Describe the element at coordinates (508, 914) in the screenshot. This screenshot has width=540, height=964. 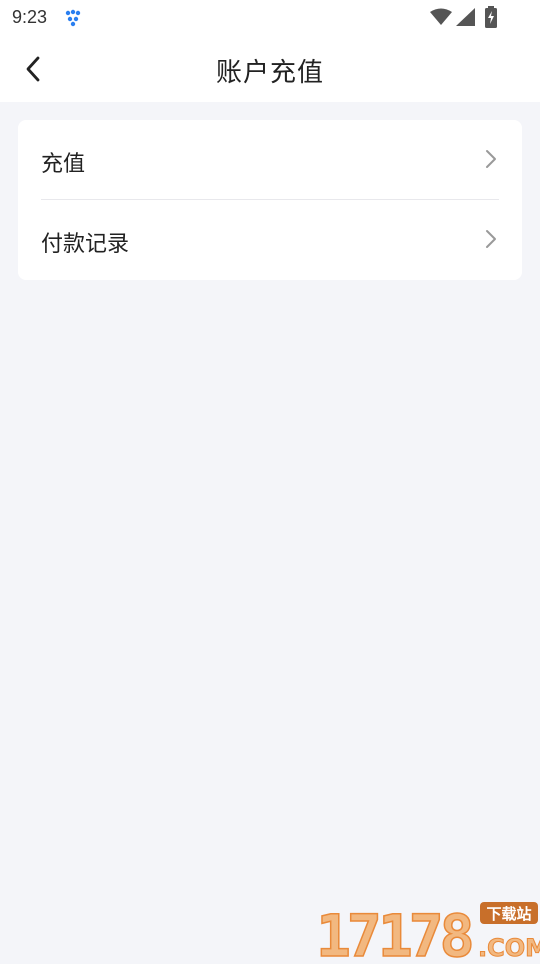
I see `svg-text: 下载站` at that location.